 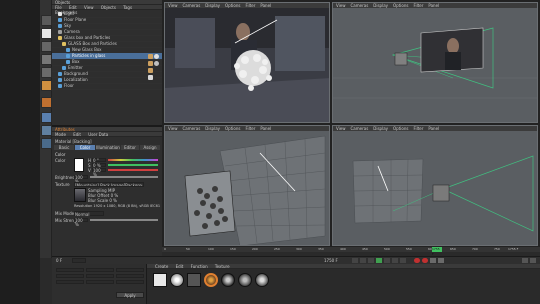 What do you see at coordinates (100, 276) in the screenshot?
I see `size-y-field` at bounding box center [100, 276].